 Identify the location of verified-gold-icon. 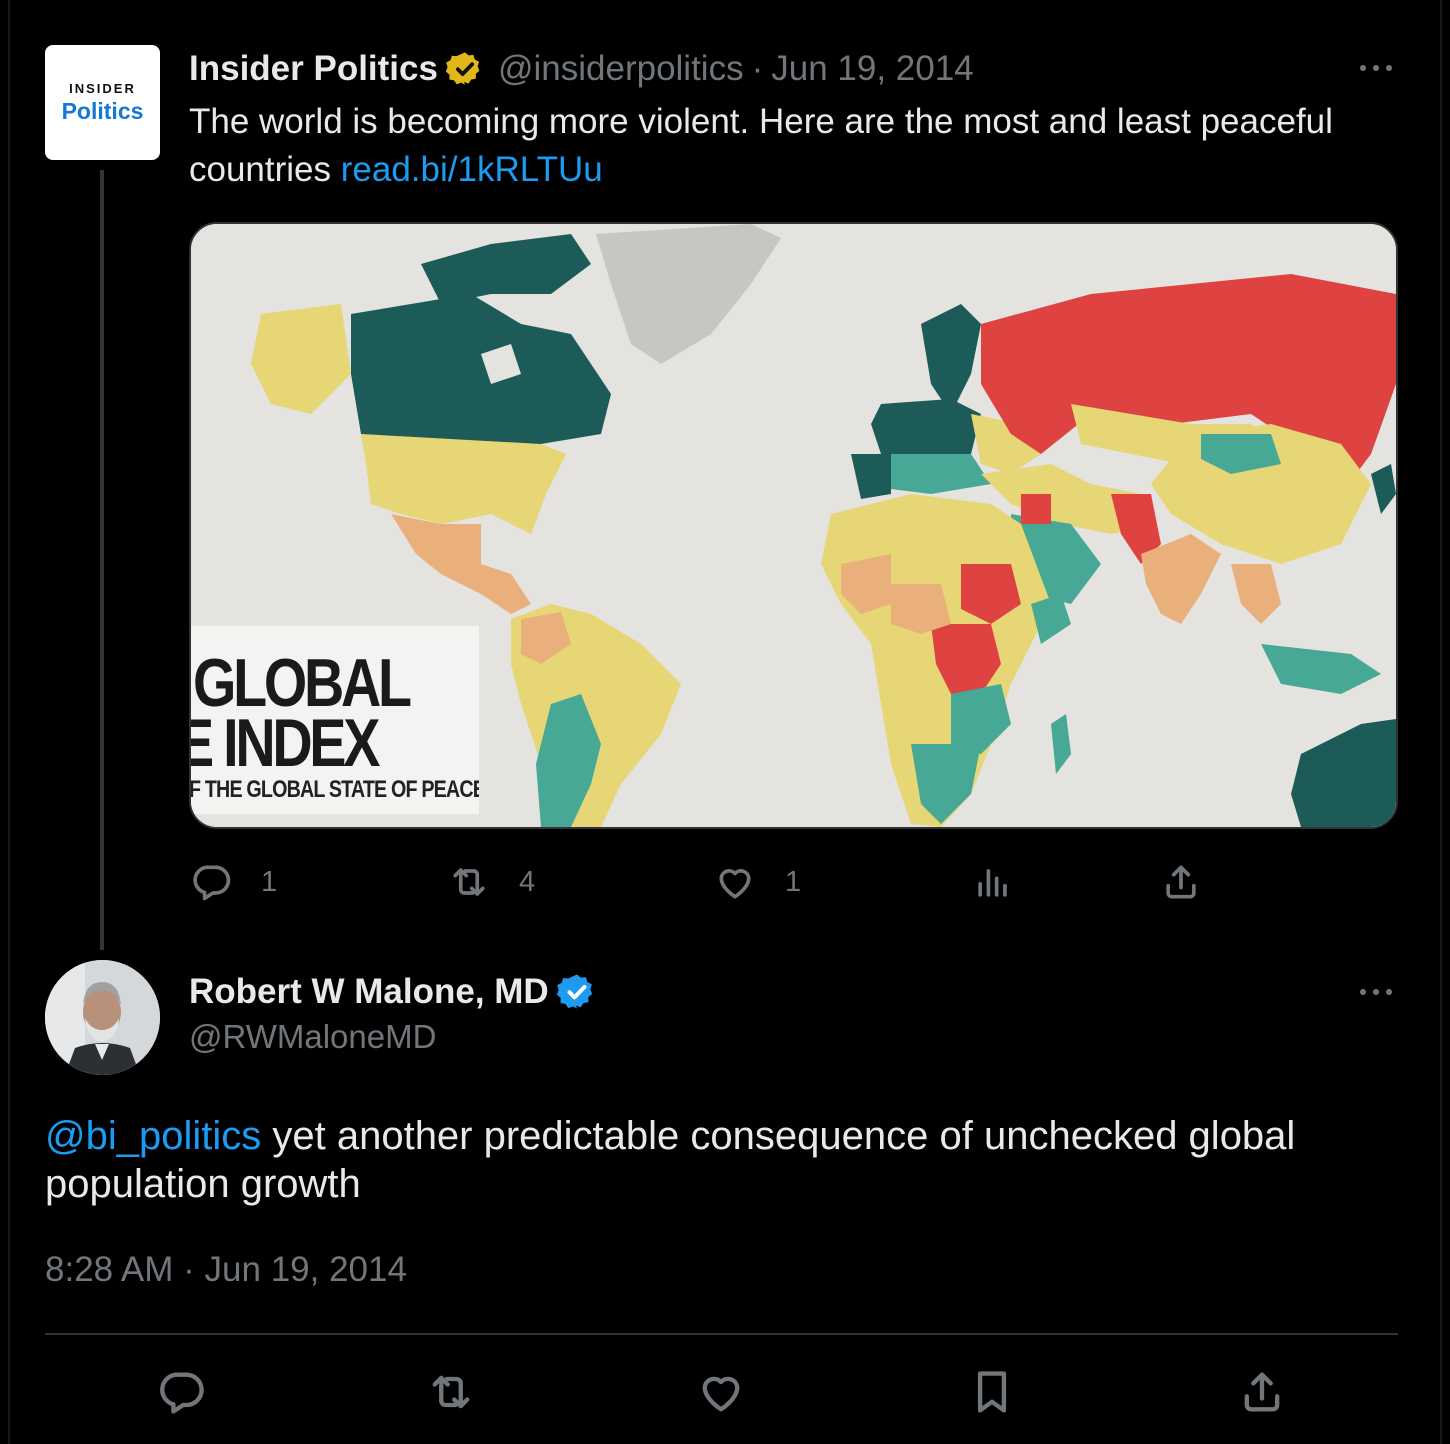
(462, 68).